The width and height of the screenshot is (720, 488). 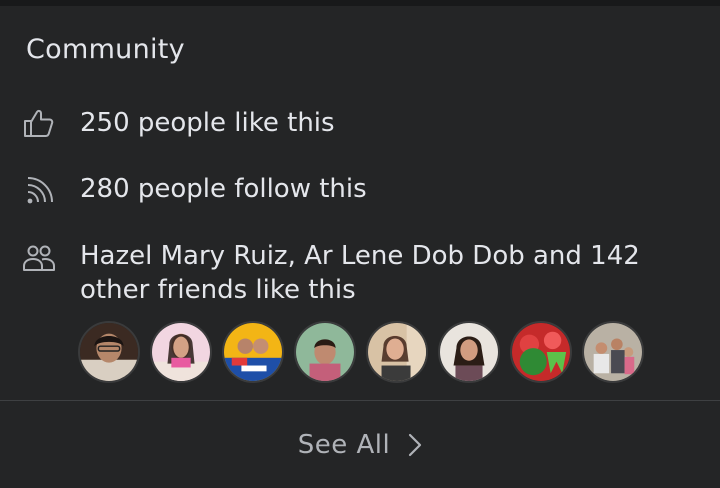 What do you see at coordinates (207, 123) in the screenshot?
I see `likes-count-text: 250 people like this` at bounding box center [207, 123].